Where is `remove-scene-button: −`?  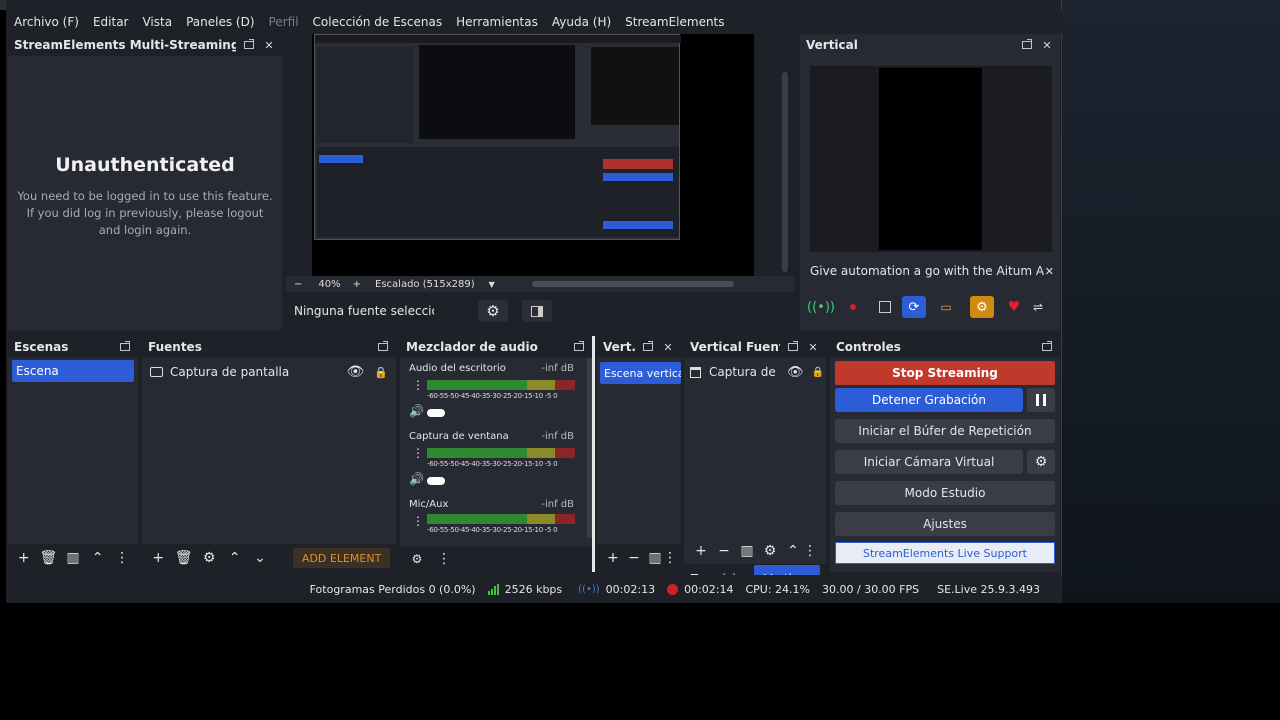
remove-scene-button: − is located at coordinates (634, 558).